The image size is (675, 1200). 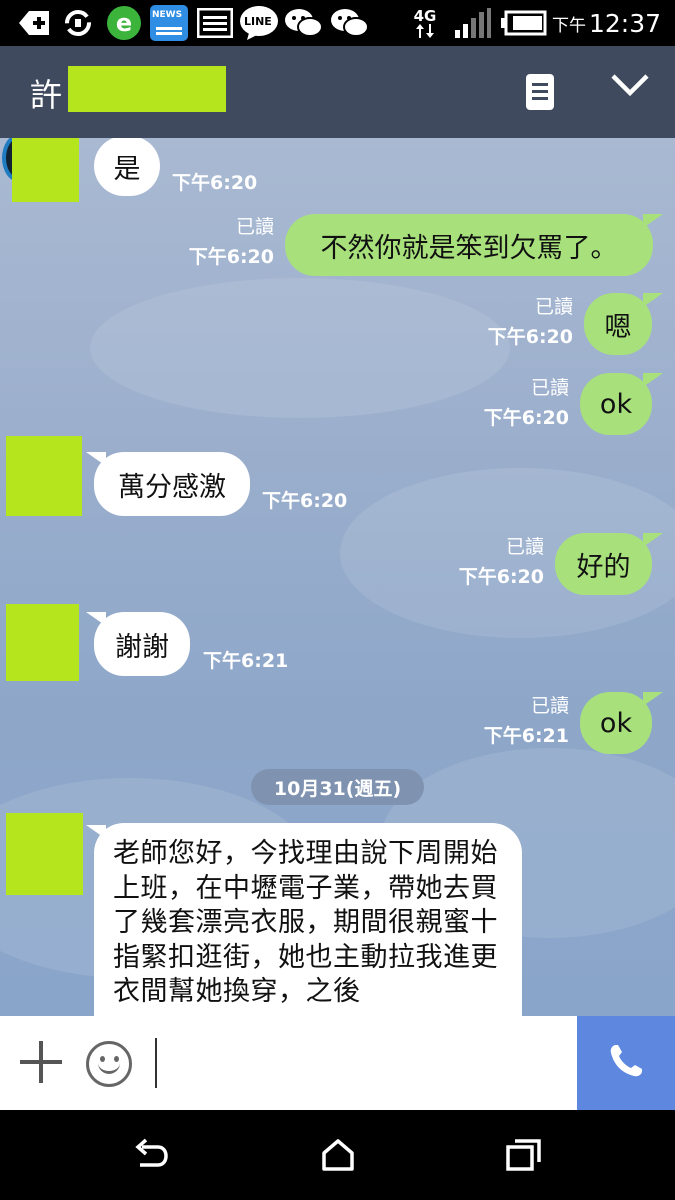 What do you see at coordinates (215, 23) in the screenshot?
I see `image-icon` at bounding box center [215, 23].